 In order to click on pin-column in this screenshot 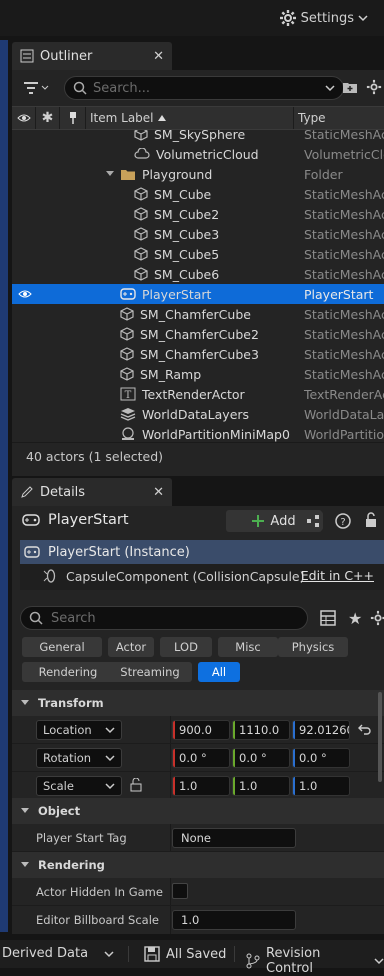, I will do `click(73, 118)`.